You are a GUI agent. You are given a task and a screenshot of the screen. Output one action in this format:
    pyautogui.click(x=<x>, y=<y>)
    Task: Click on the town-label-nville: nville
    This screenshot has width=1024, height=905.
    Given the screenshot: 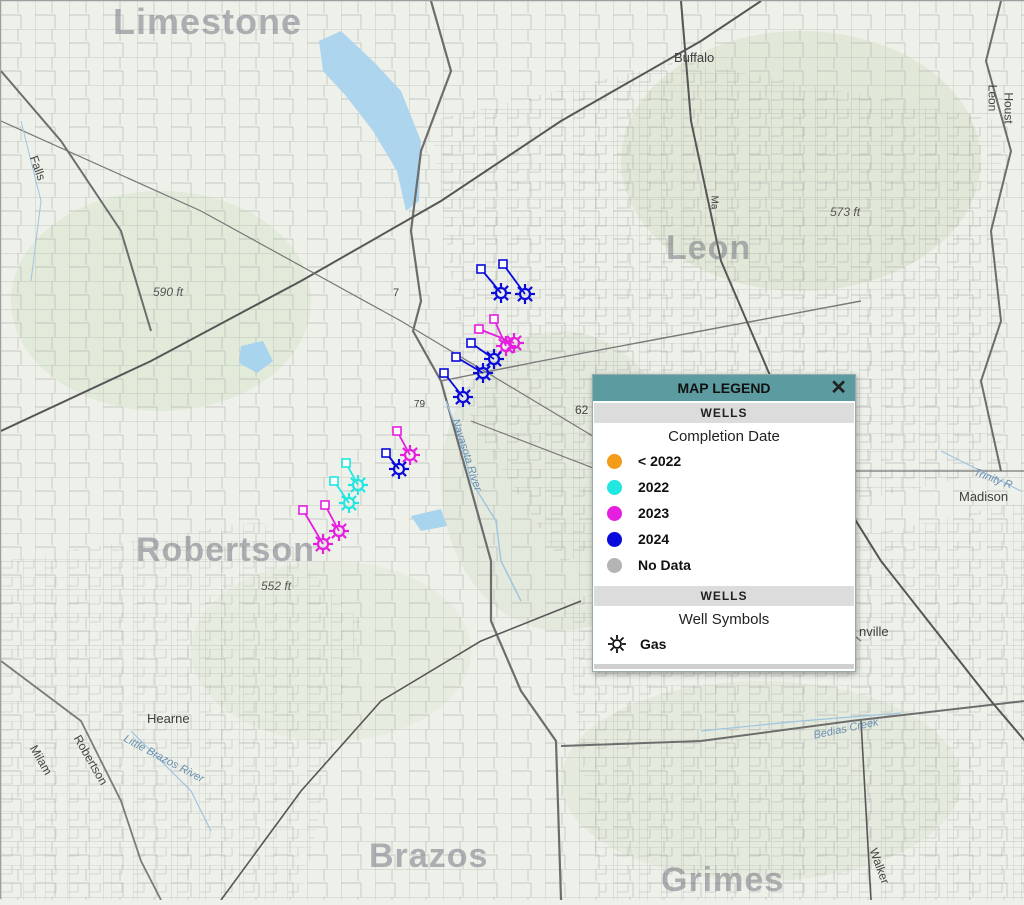 What is the action you would take?
    pyautogui.click(x=874, y=631)
    